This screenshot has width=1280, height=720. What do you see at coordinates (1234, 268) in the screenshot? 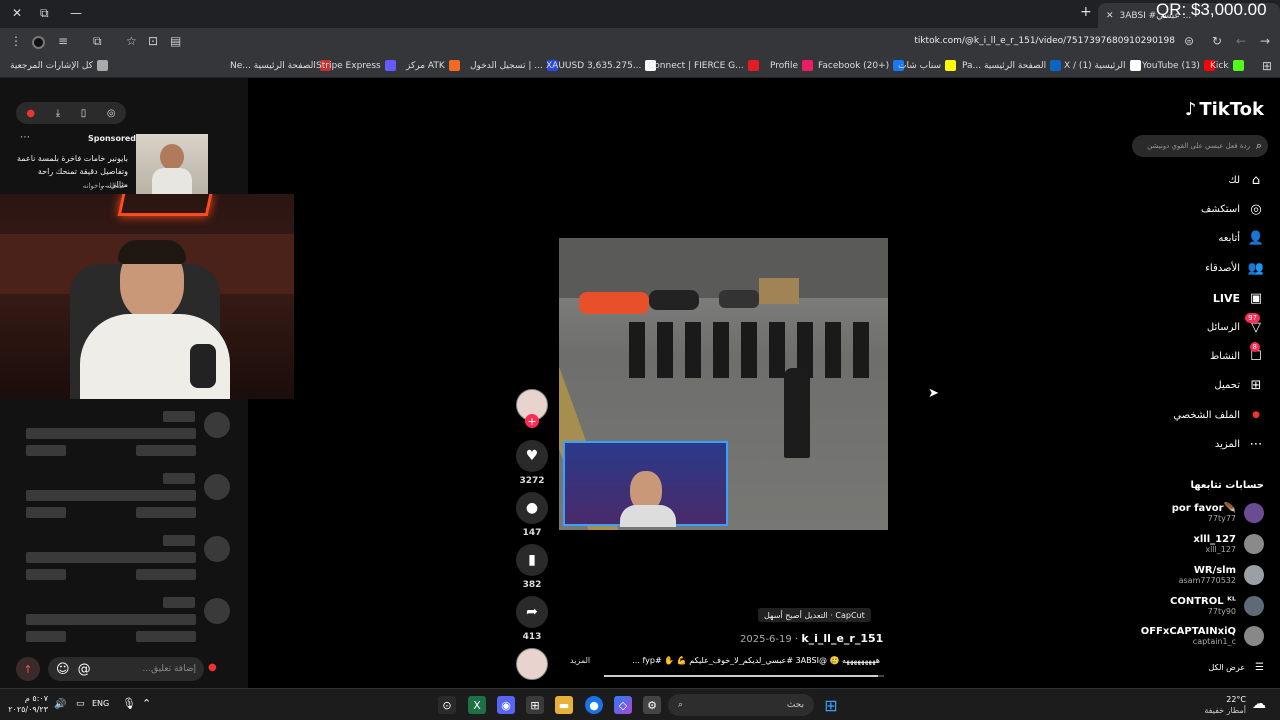
I see `nav-item: 👥 الأصدقاء` at bounding box center [1234, 268].